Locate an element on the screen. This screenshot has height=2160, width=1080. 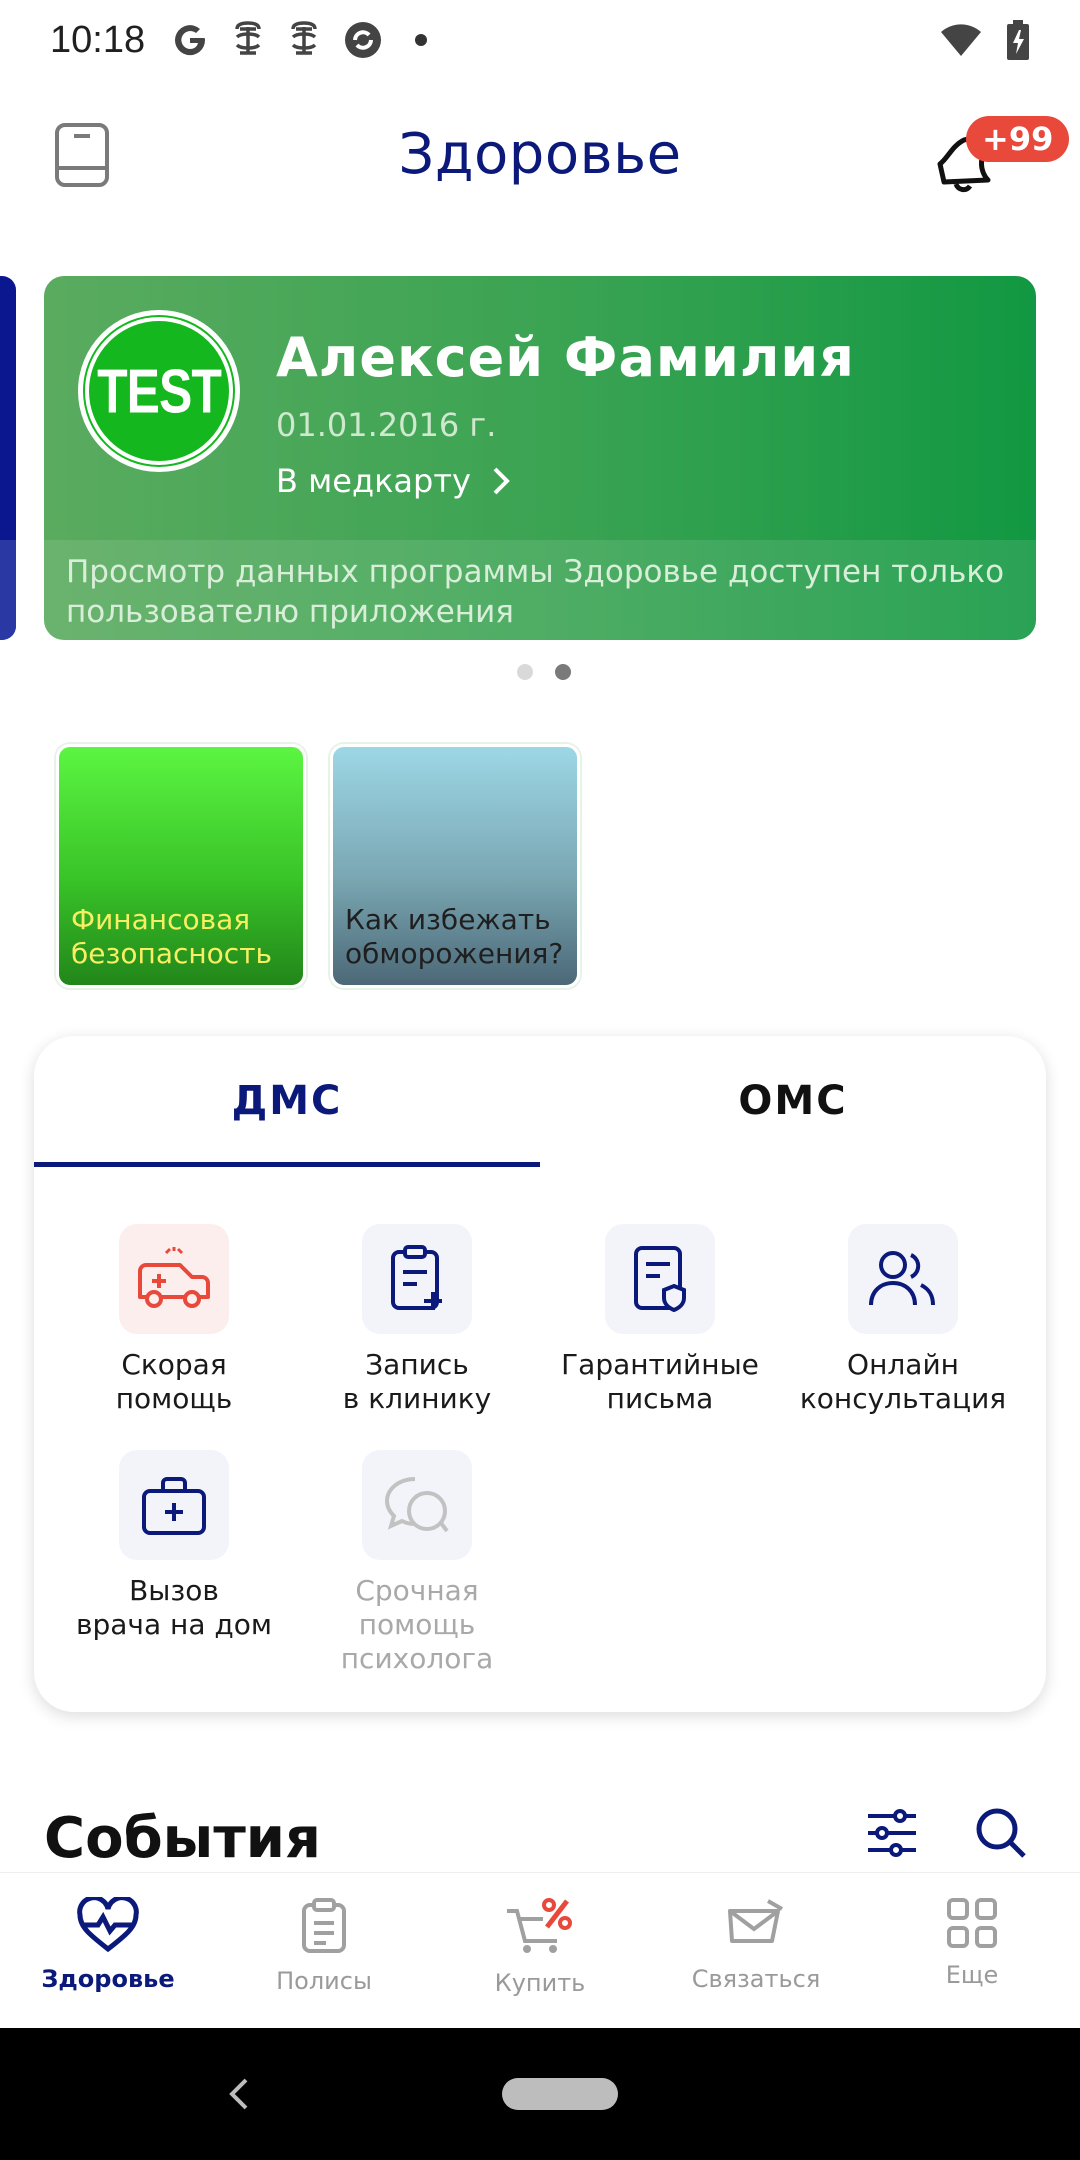
avatar: TEST is located at coordinates (159, 391).